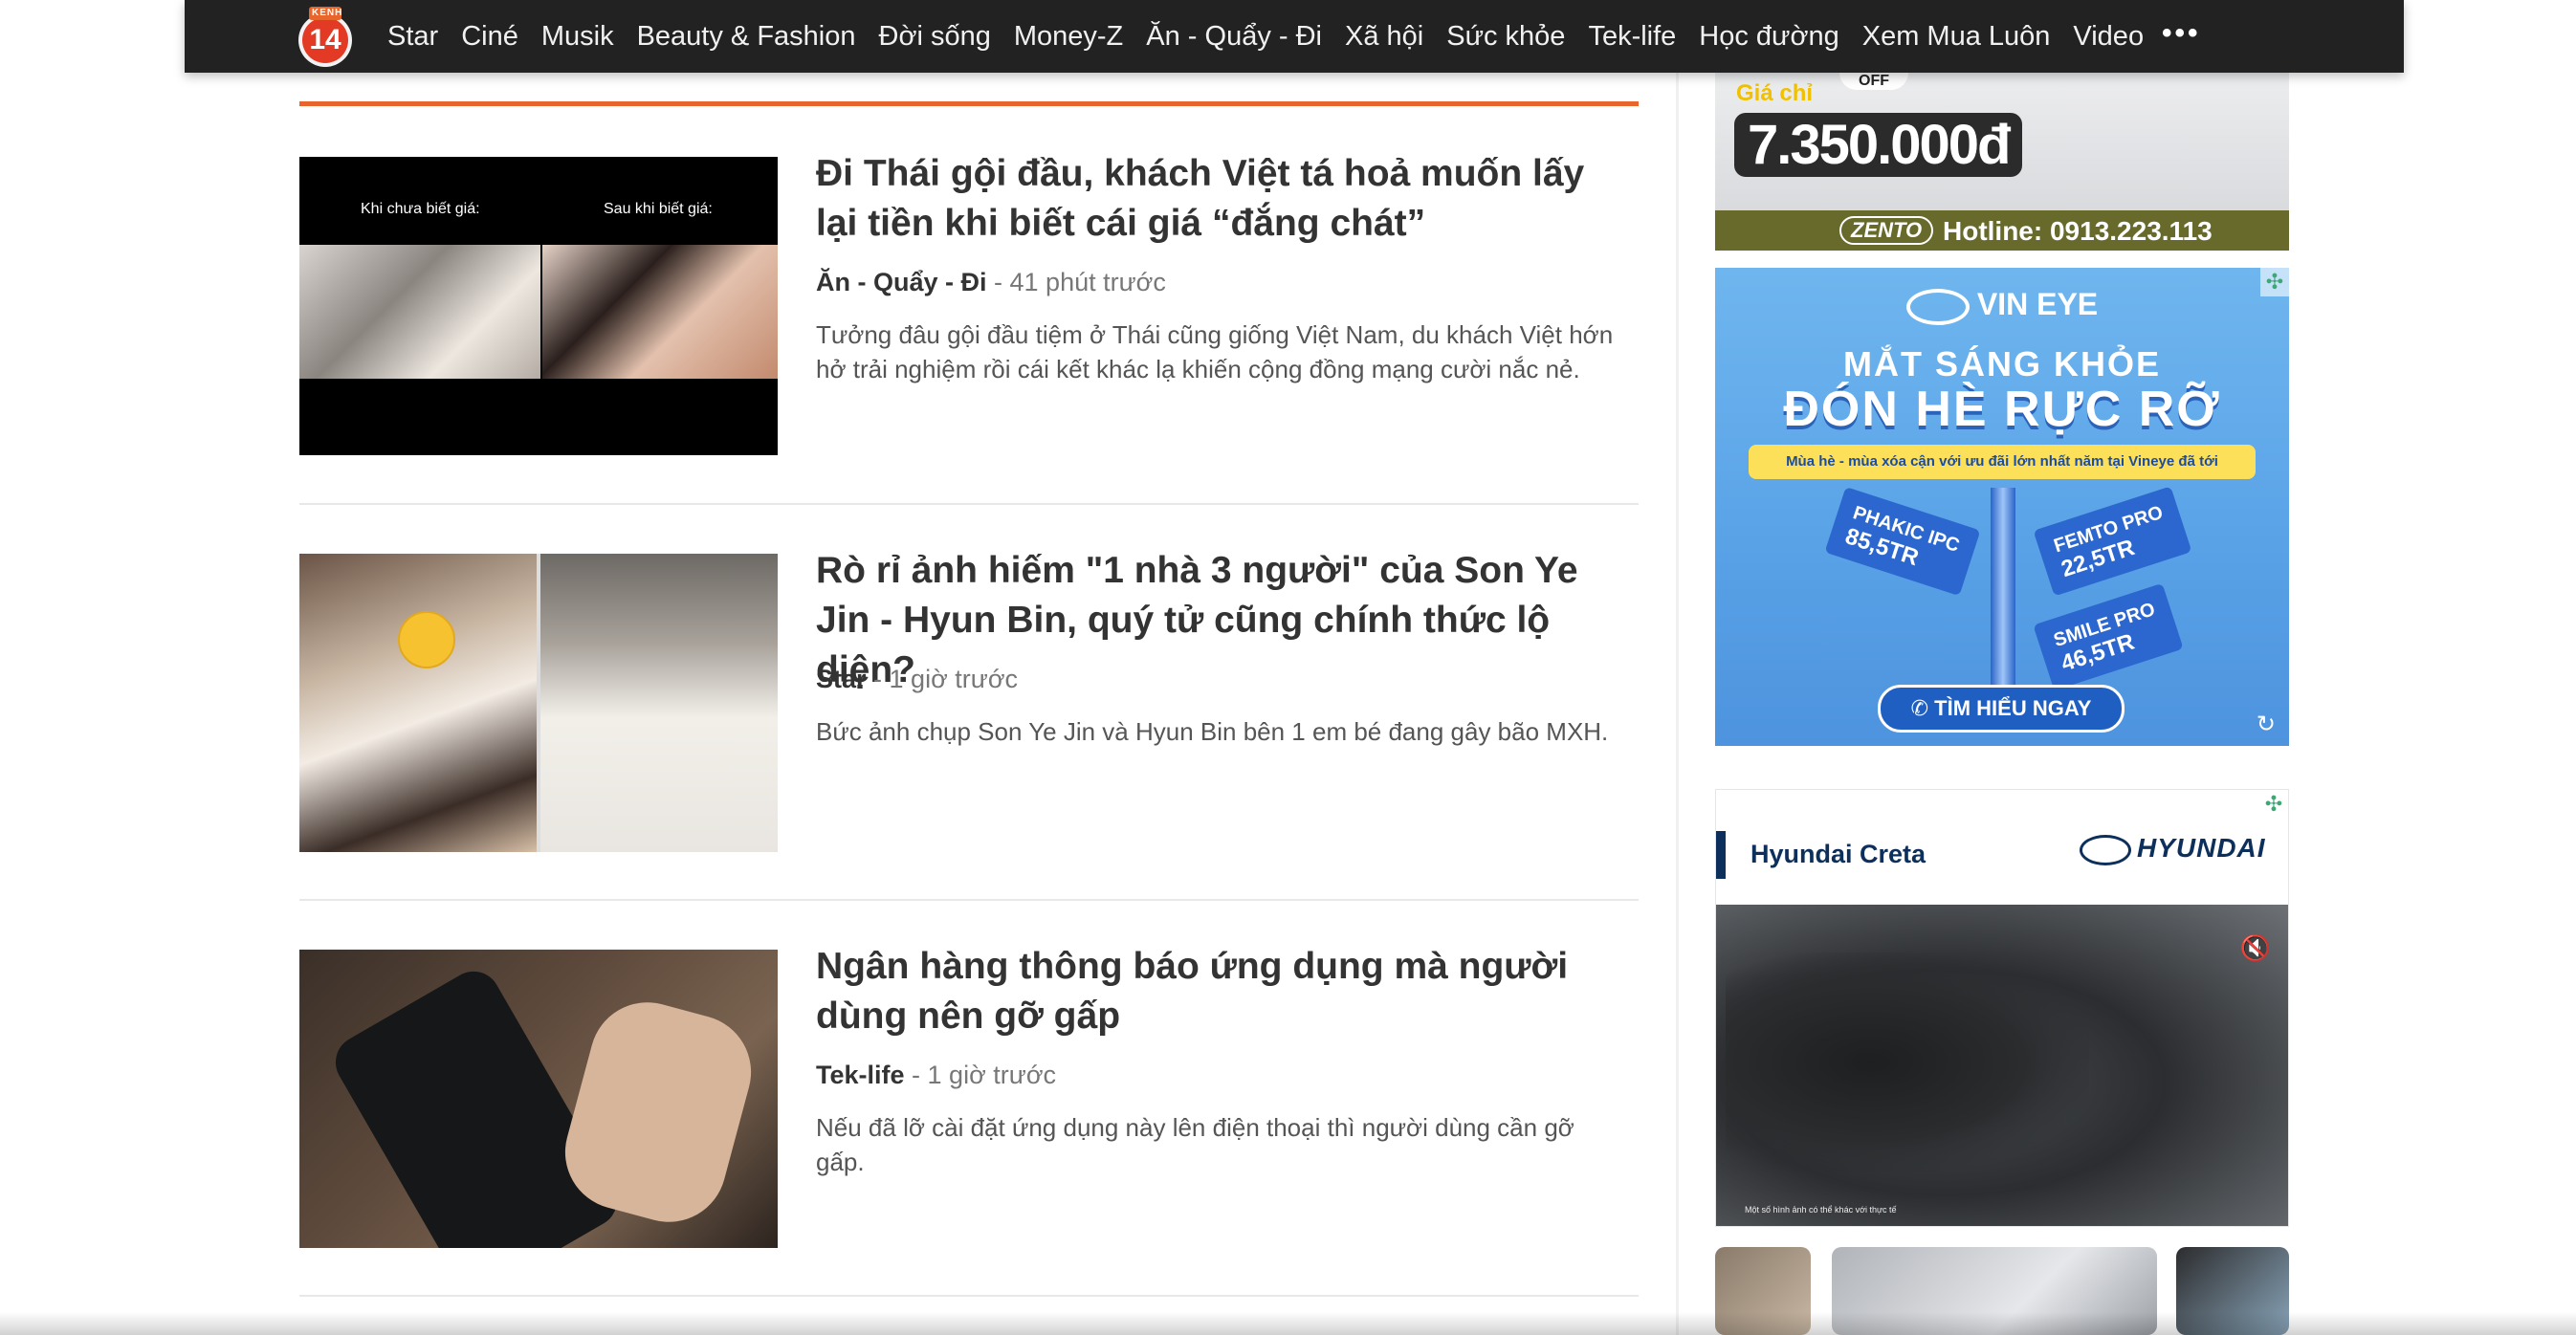 Image resolution: width=2576 pixels, height=1335 pixels. Describe the element at coordinates (969, 103) in the screenshot. I see `section-rule` at that location.